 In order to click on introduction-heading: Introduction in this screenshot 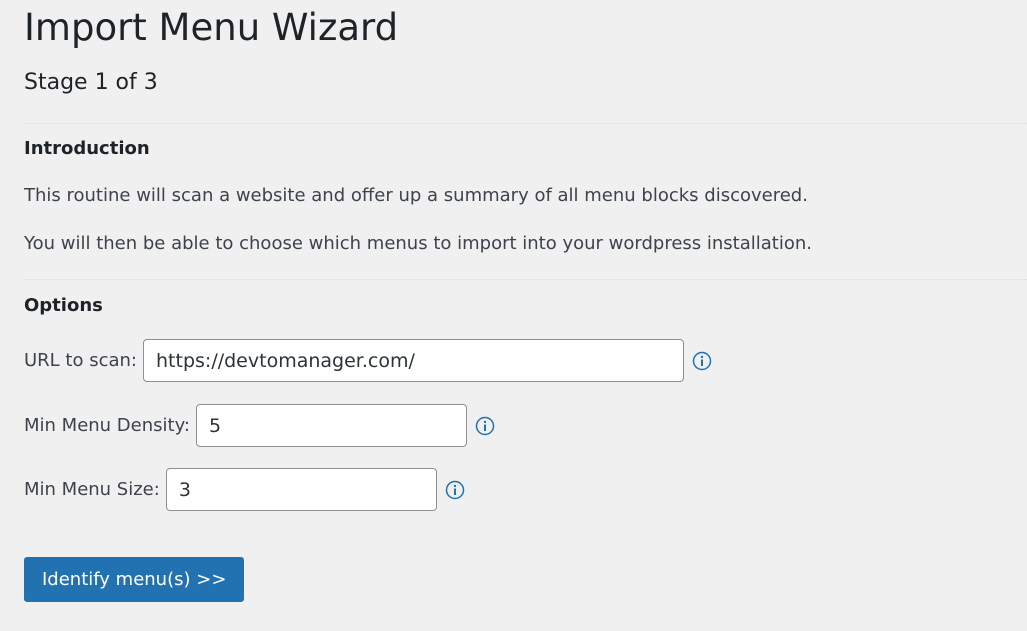, I will do `click(87, 148)`.